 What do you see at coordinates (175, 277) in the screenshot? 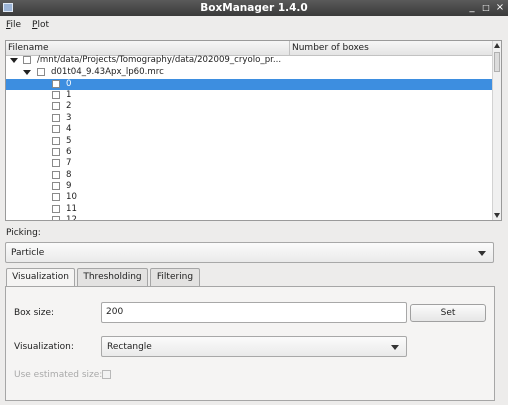
I see `tab-filtering: Filtering` at bounding box center [175, 277].